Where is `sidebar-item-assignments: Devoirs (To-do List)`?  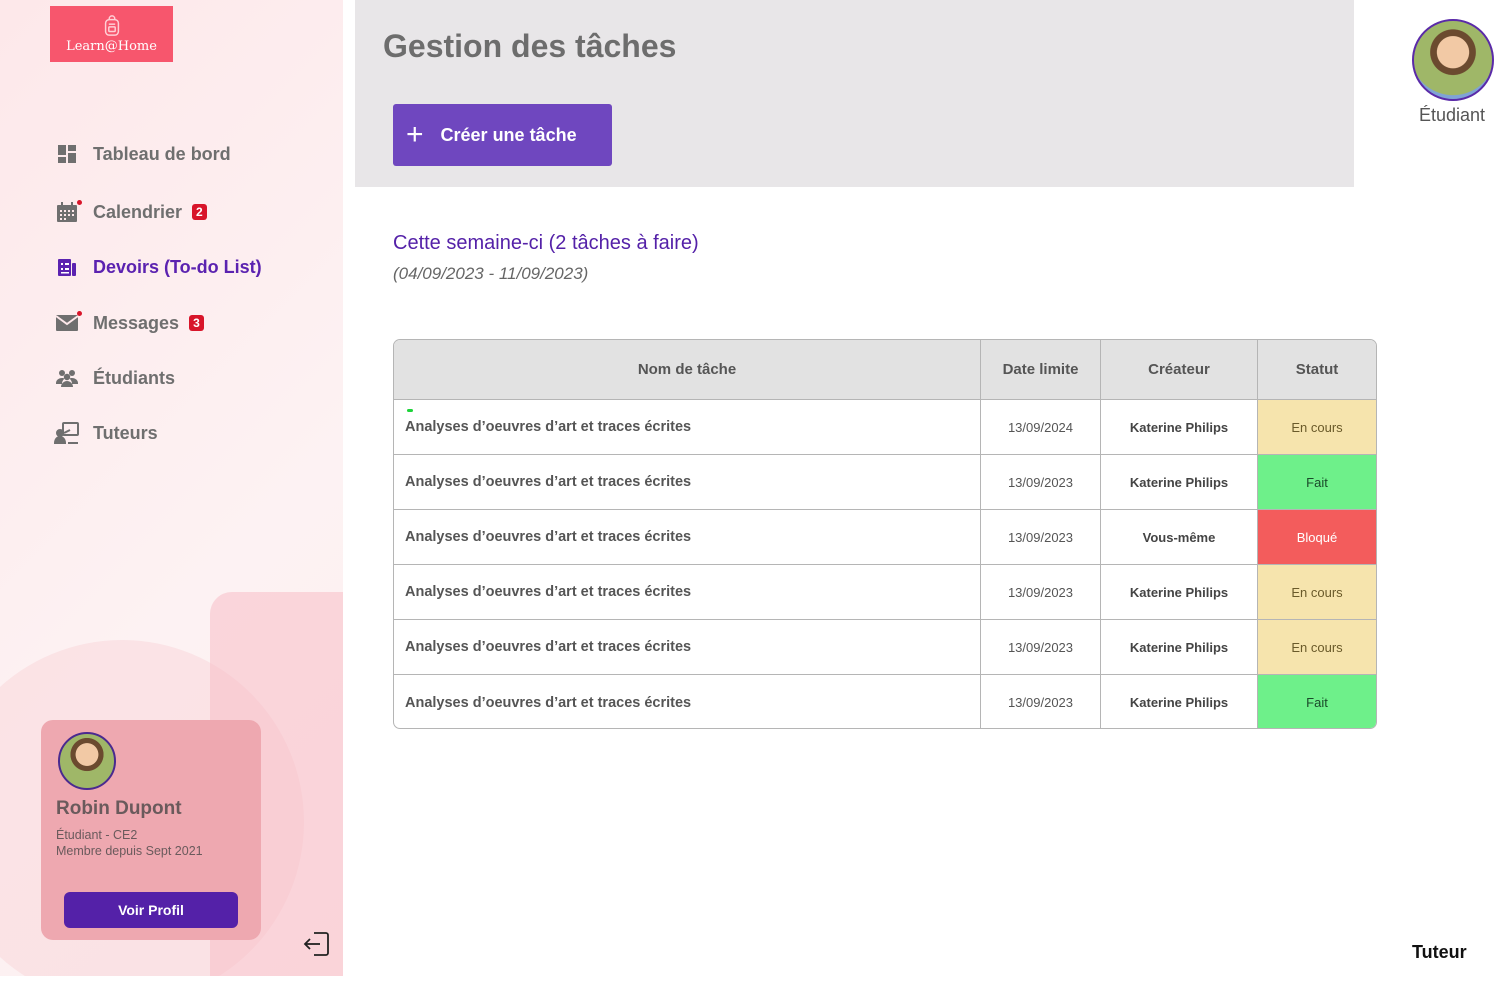 sidebar-item-assignments: Devoirs (To-do List) is located at coordinates (158, 267).